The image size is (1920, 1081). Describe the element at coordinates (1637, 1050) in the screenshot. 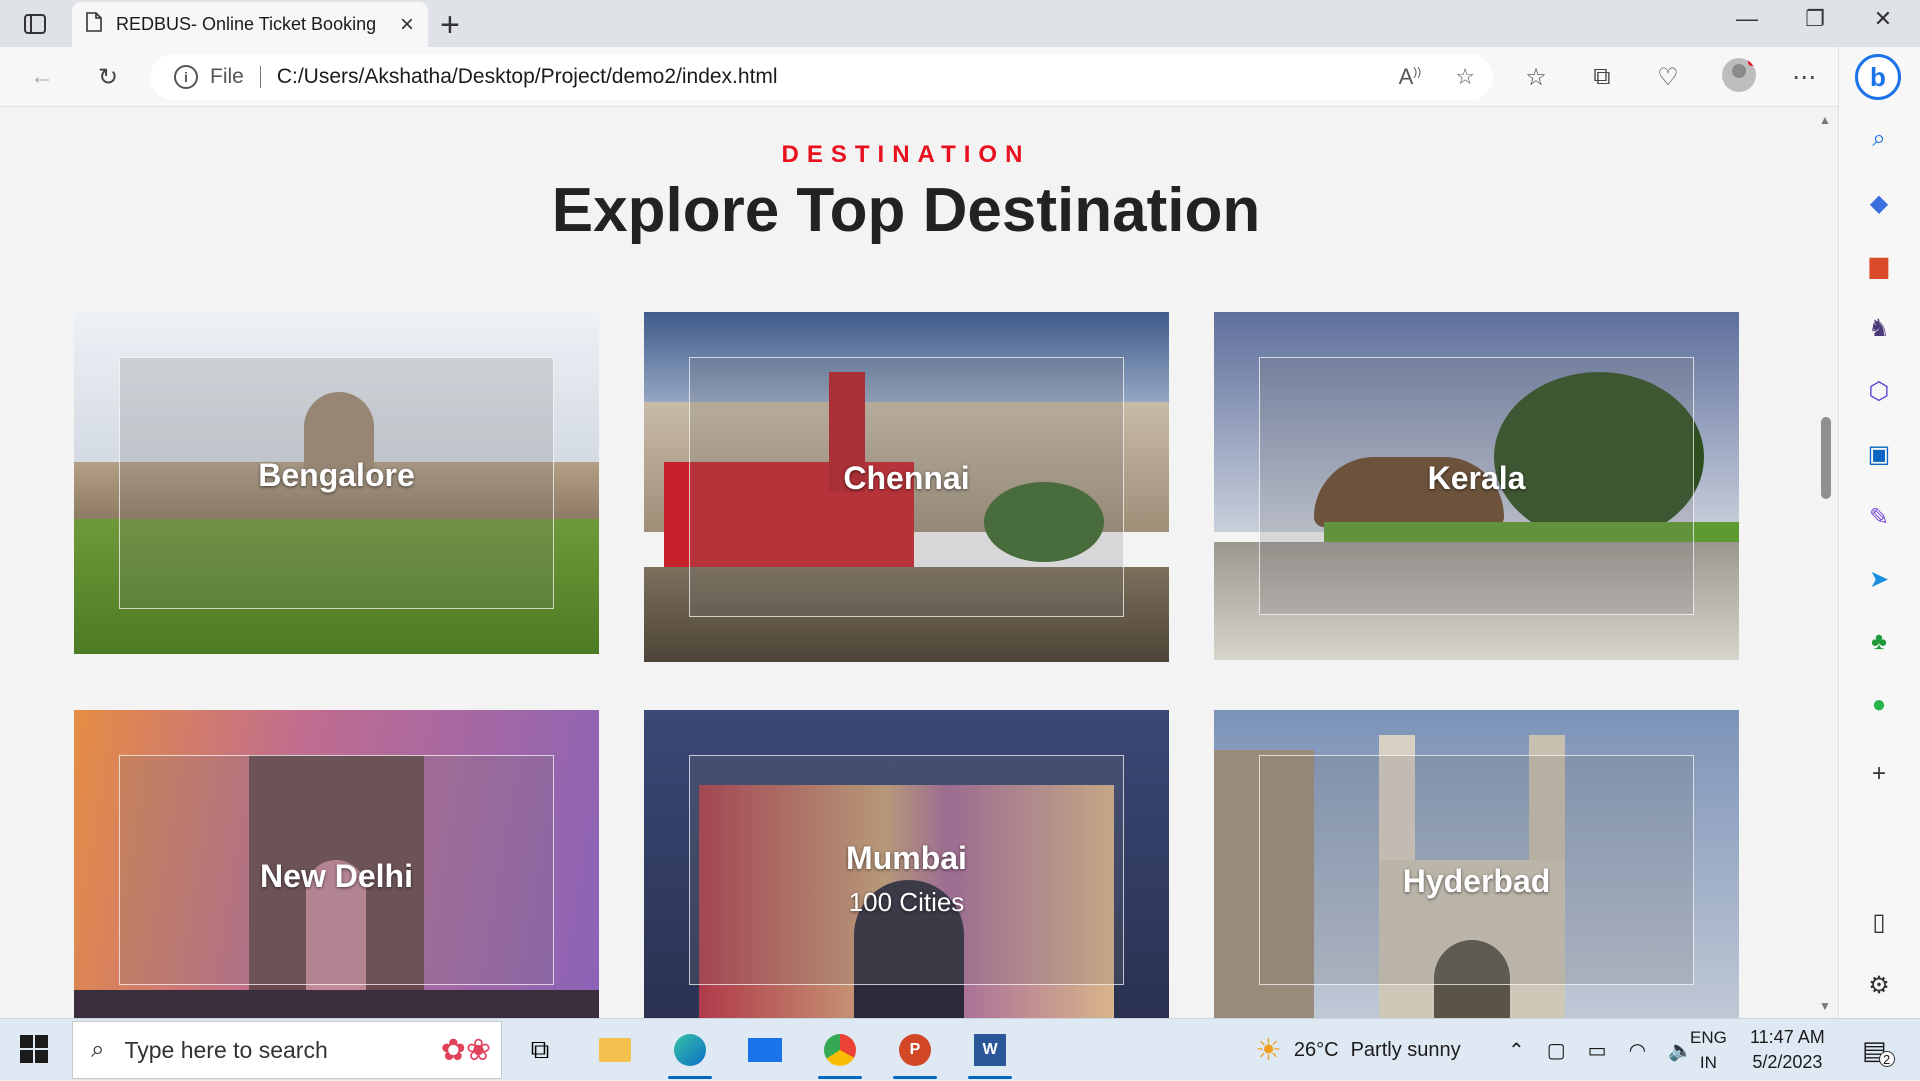

I see `wifi-icon: ◠` at that location.